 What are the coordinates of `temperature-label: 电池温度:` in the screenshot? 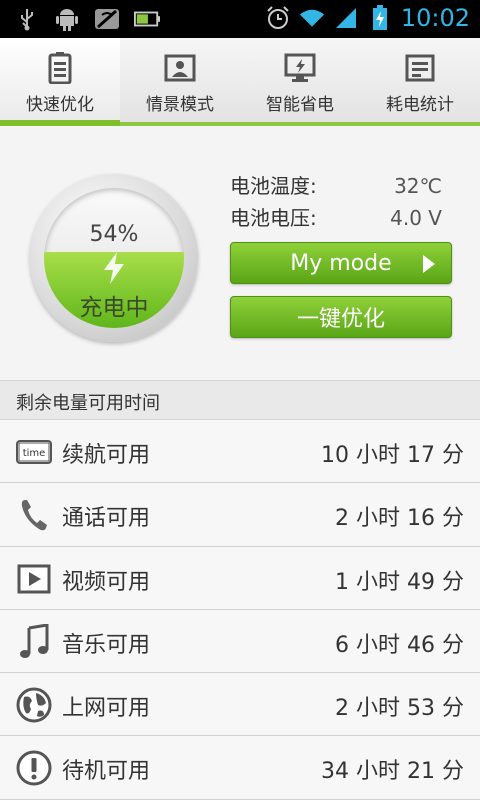 It's located at (273, 186).